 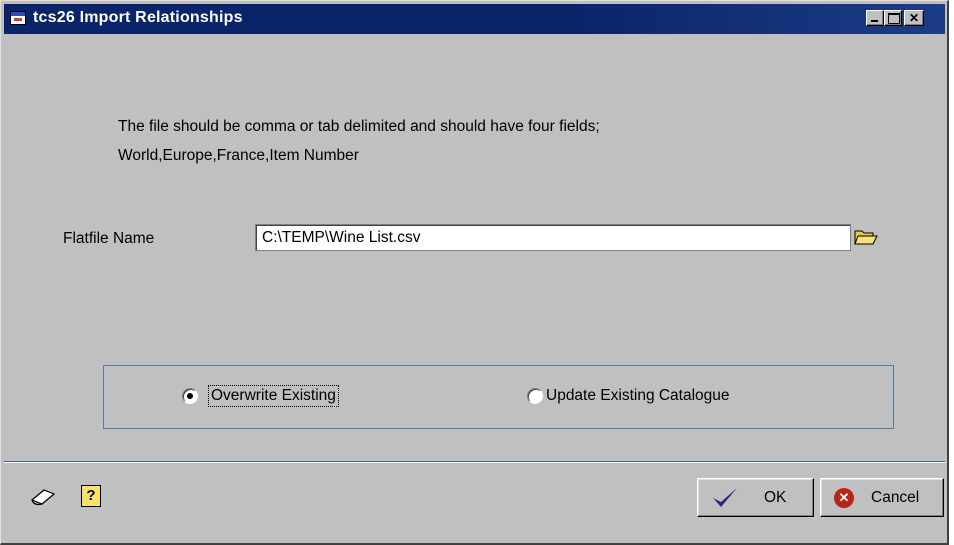 I want to click on overwrite-existing-radio, so click(x=190, y=396).